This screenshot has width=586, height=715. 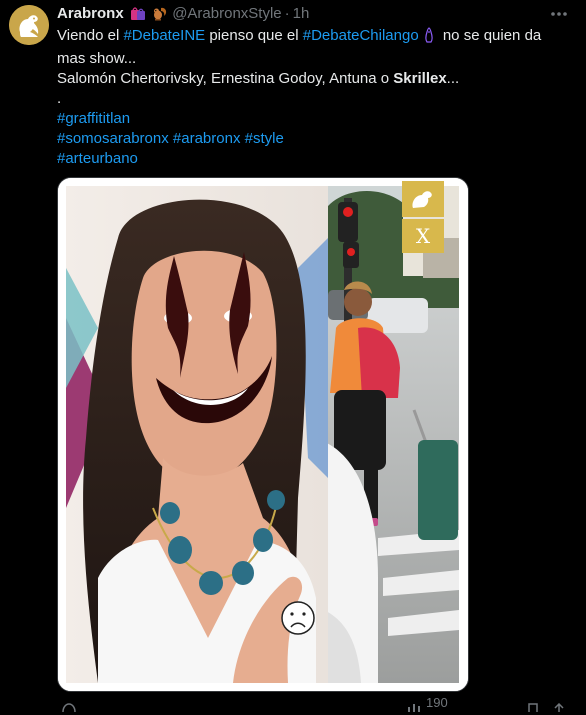 What do you see at coordinates (423, 236) in the screenshot?
I see `watermark-letter: X` at bounding box center [423, 236].